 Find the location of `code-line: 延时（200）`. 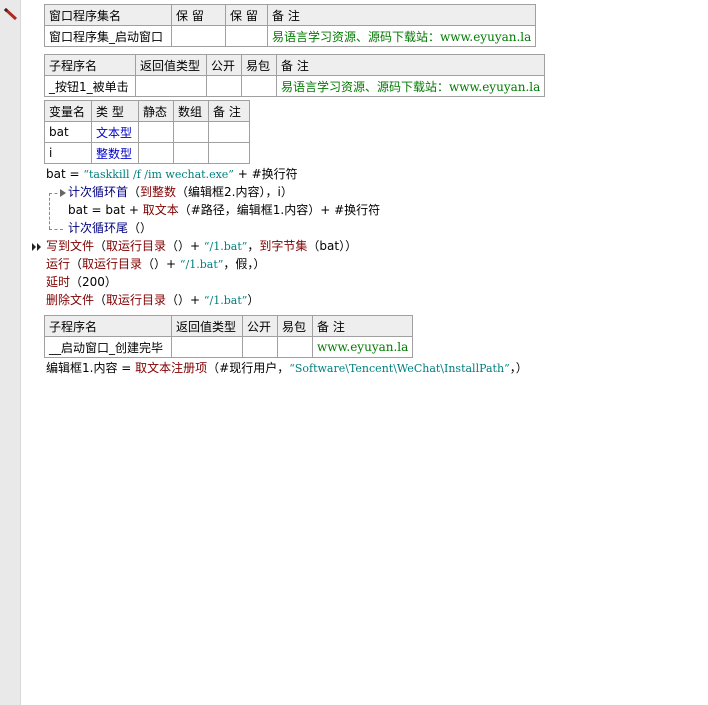

code-line: 延时（200） is located at coordinates (81, 282).